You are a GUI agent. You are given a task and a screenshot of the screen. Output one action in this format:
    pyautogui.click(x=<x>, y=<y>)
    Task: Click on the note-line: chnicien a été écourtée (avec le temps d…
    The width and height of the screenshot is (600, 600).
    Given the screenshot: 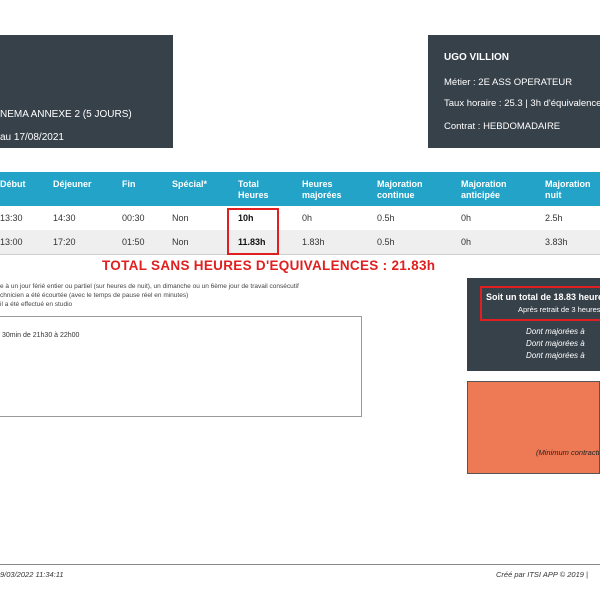 What is the action you would take?
    pyautogui.click(x=94, y=295)
    